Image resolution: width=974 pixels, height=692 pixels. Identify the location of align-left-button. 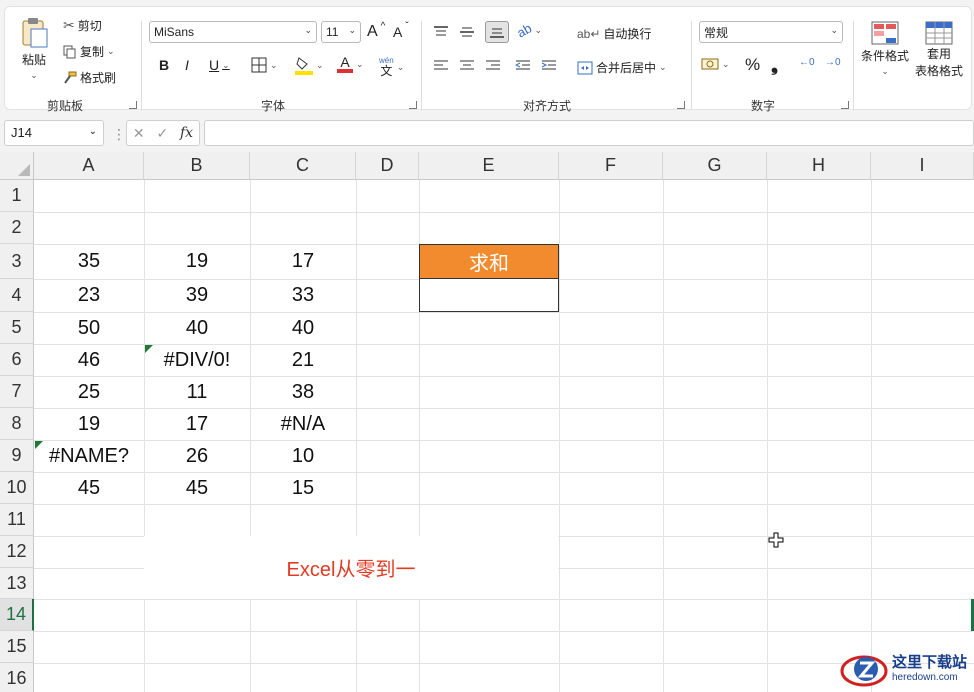
(441, 66).